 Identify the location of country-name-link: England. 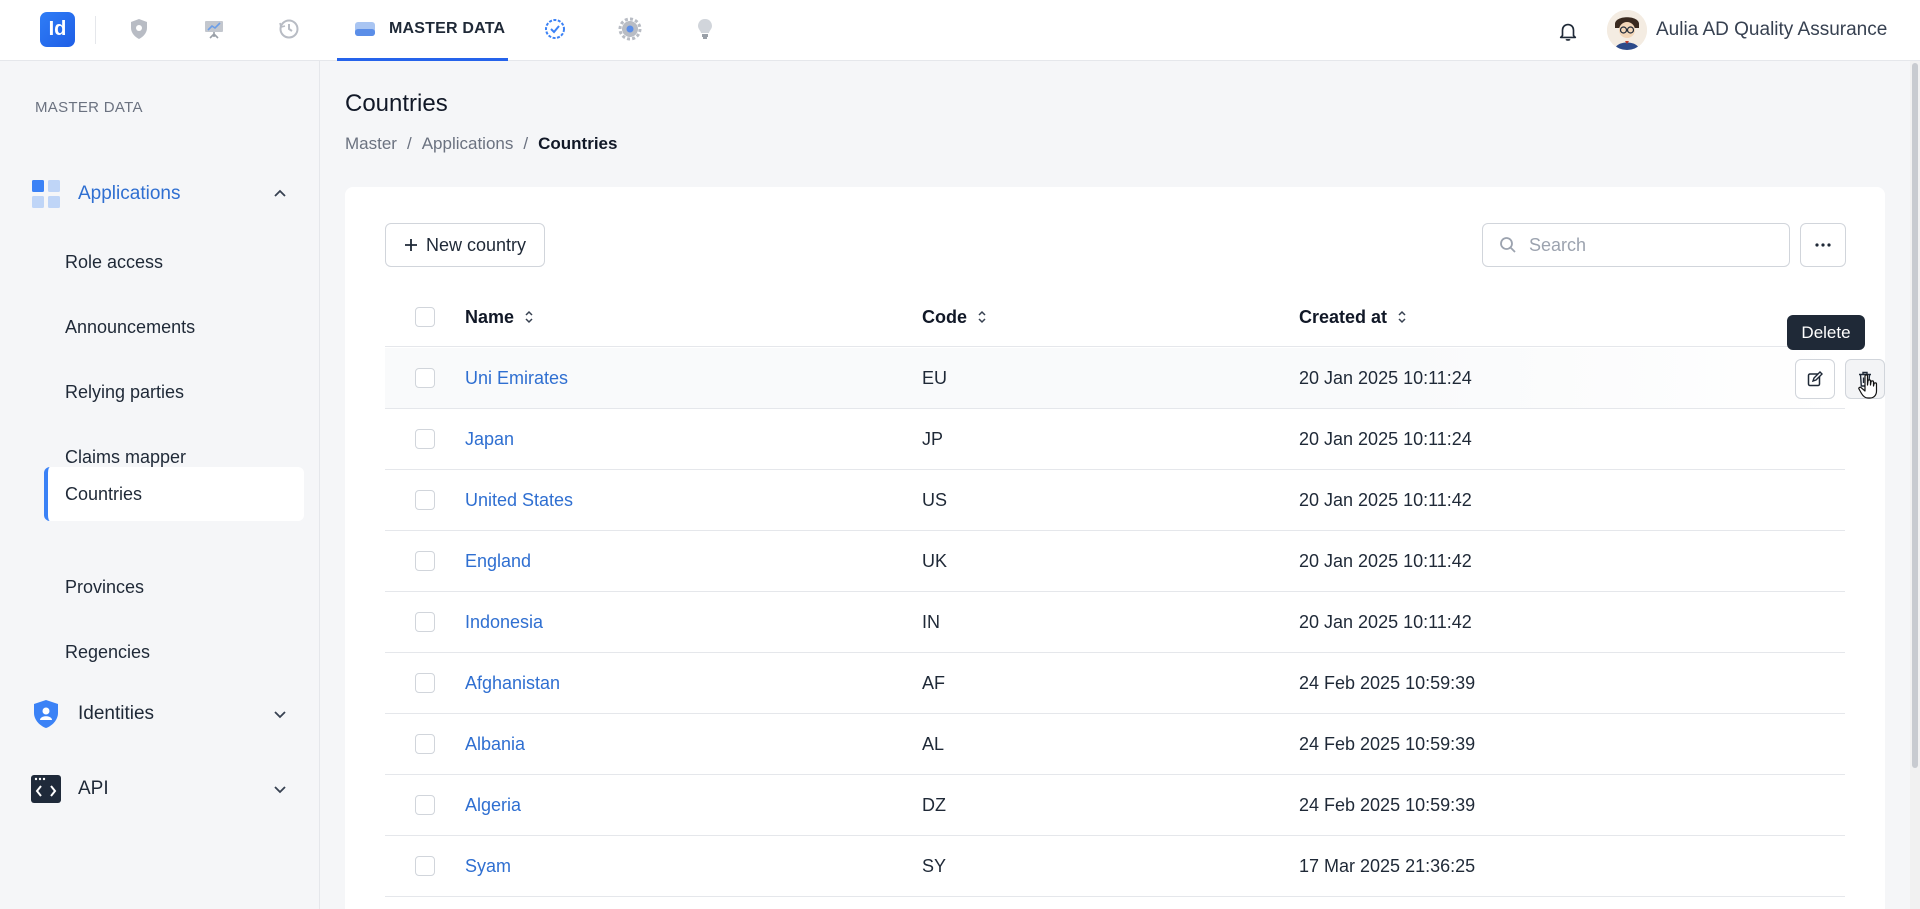
(498, 561).